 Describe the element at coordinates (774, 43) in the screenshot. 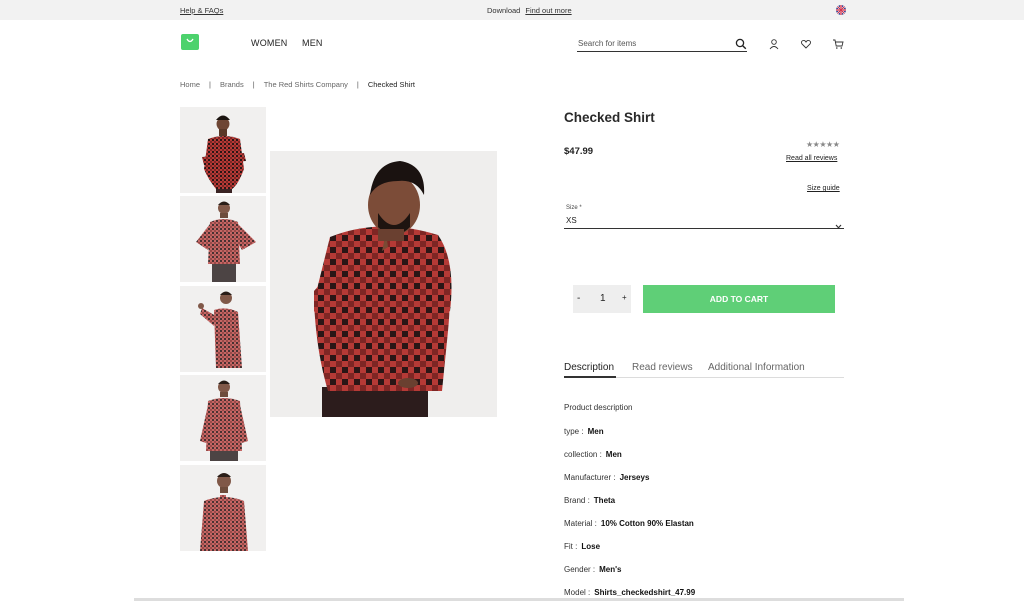

I see `user-icon` at that location.